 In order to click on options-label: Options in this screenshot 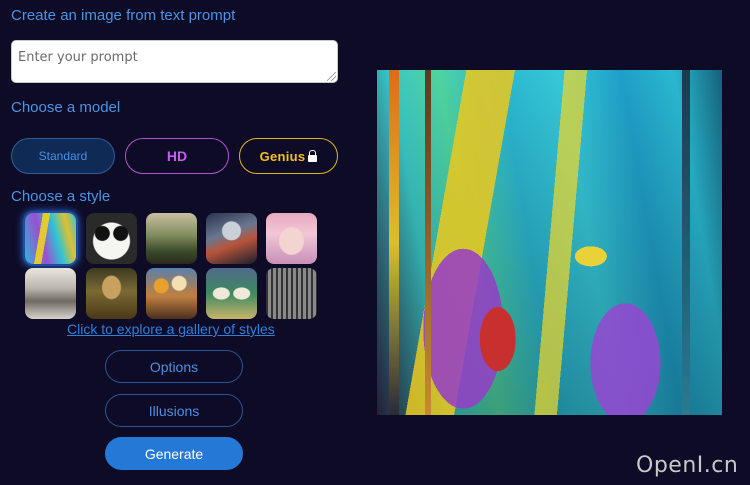, I will do `click(174, 366)`.